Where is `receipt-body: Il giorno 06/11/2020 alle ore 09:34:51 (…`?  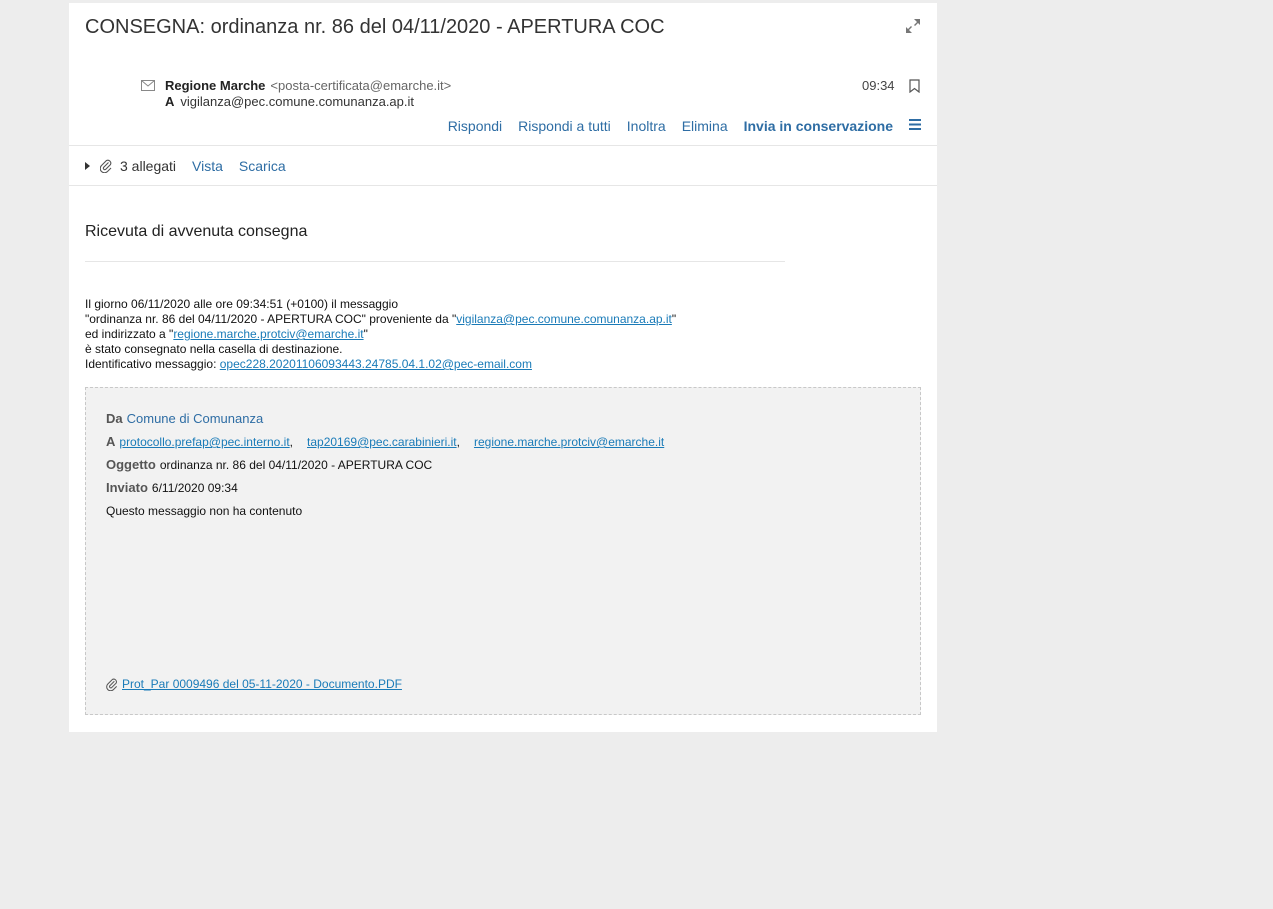 receipt-body: Il giorno 06/11/2020 alle ore 09:34:51 (… is located at coordinates (465, 334).